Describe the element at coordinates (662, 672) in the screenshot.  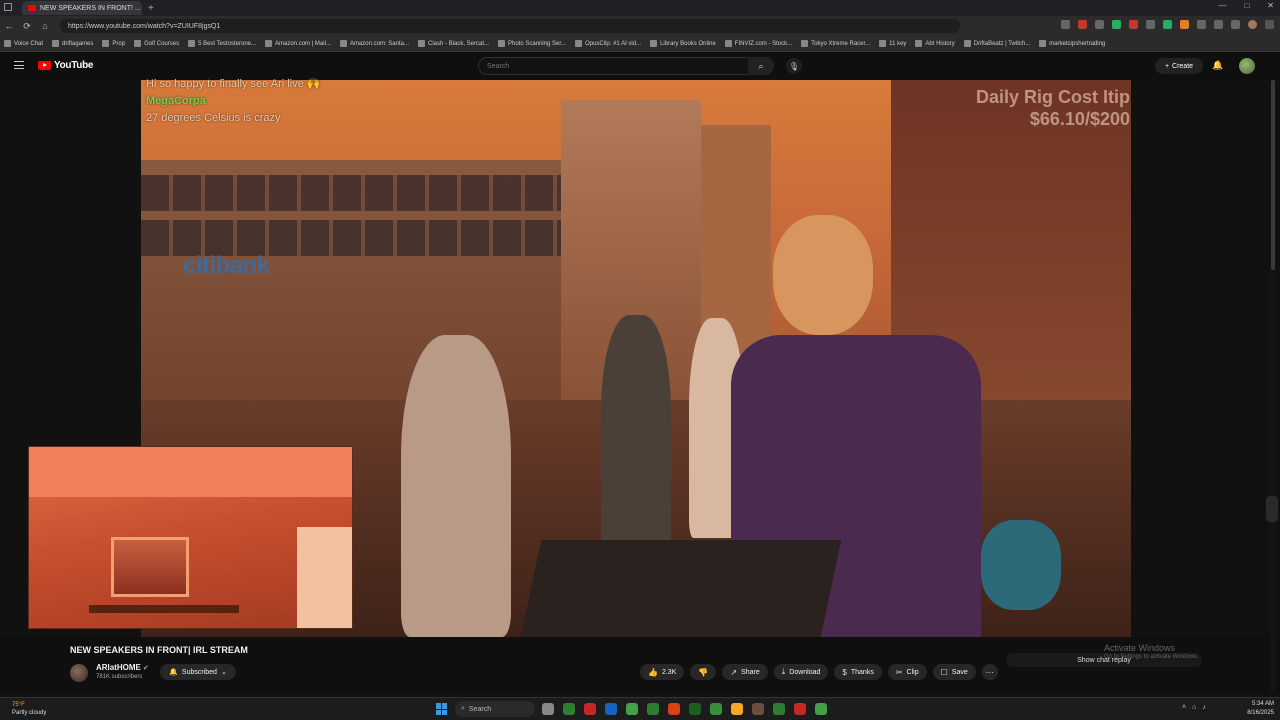
I see `like-button: 👍 2.3K` at that location.